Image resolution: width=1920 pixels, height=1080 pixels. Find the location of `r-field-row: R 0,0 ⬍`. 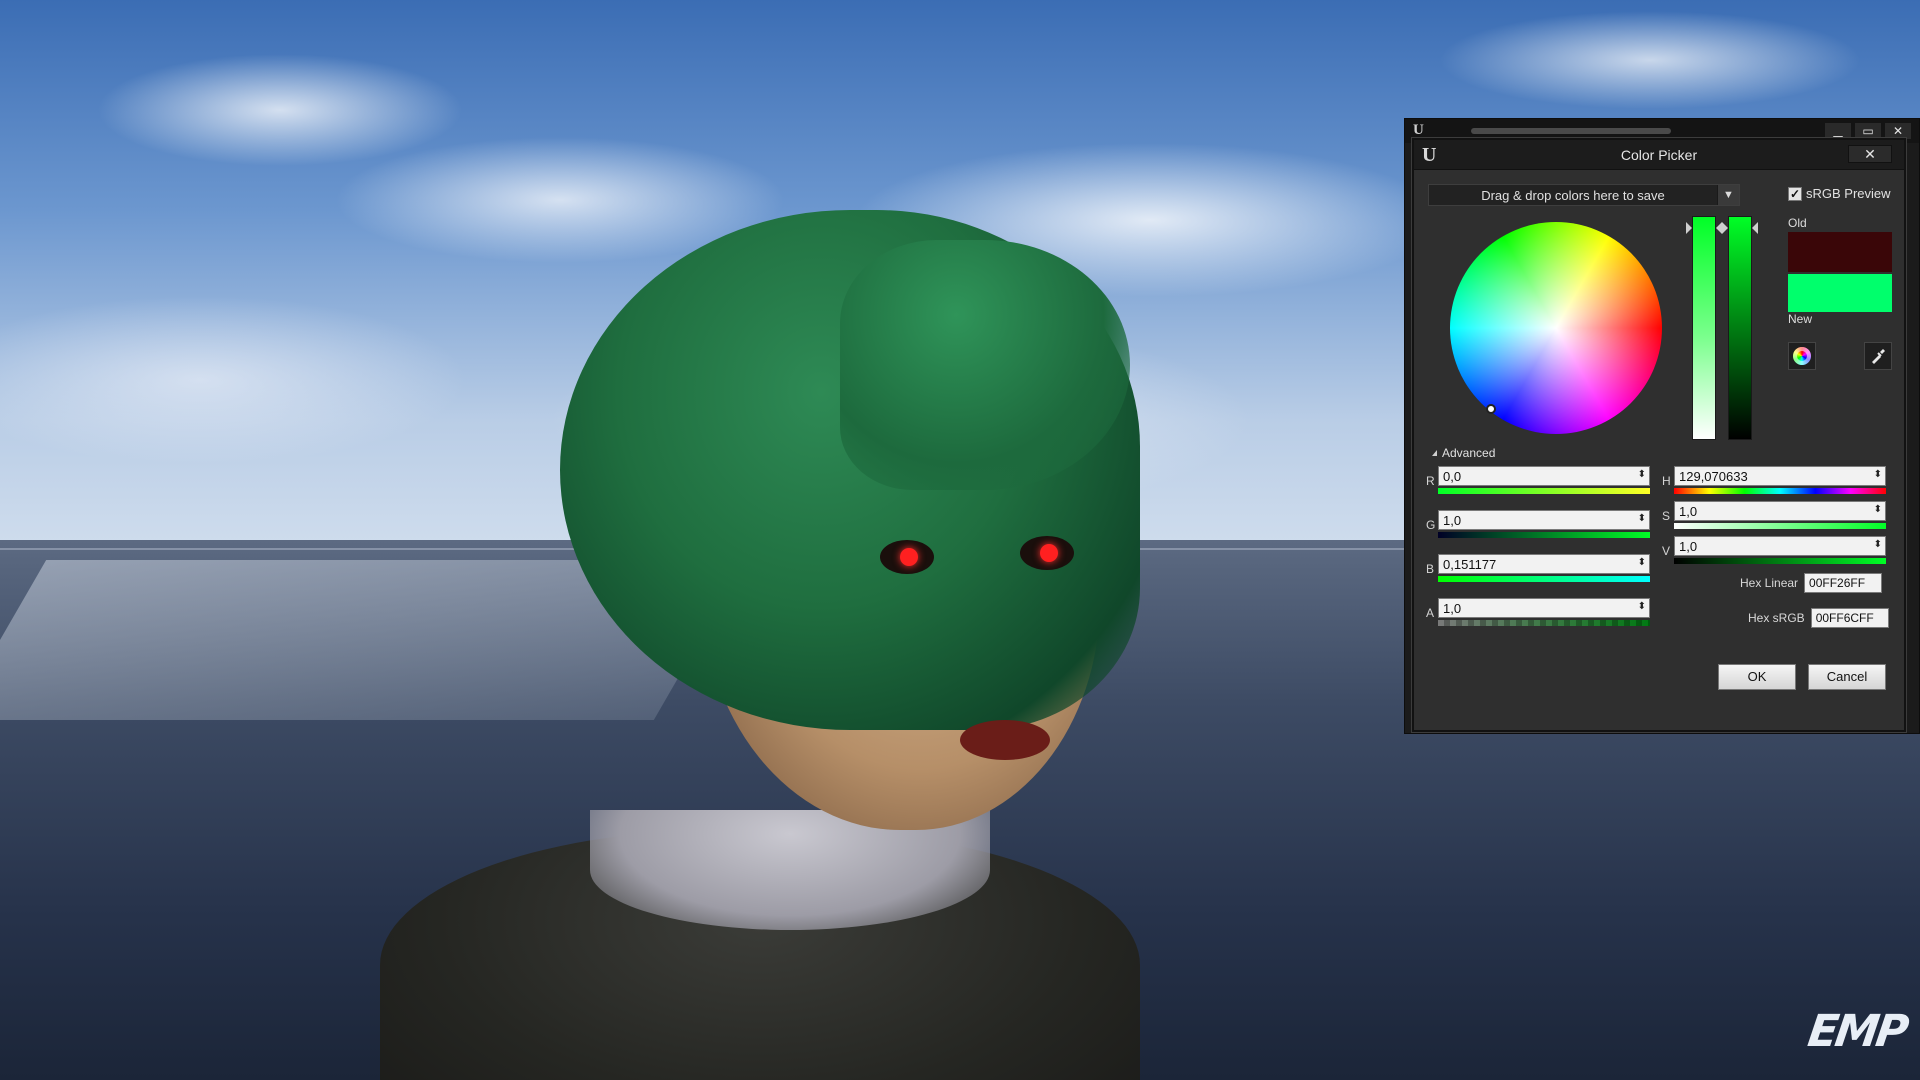

r-field-row: R 0,0 ⬍ is located at coordinates (1538, 480).